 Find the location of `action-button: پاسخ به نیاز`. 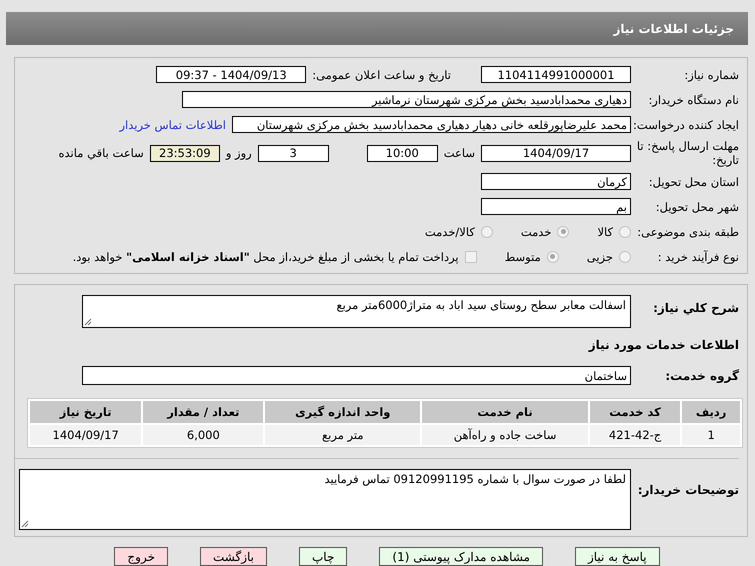

action-button: پاسخ به نیاز is located at coordinates (617, 556).